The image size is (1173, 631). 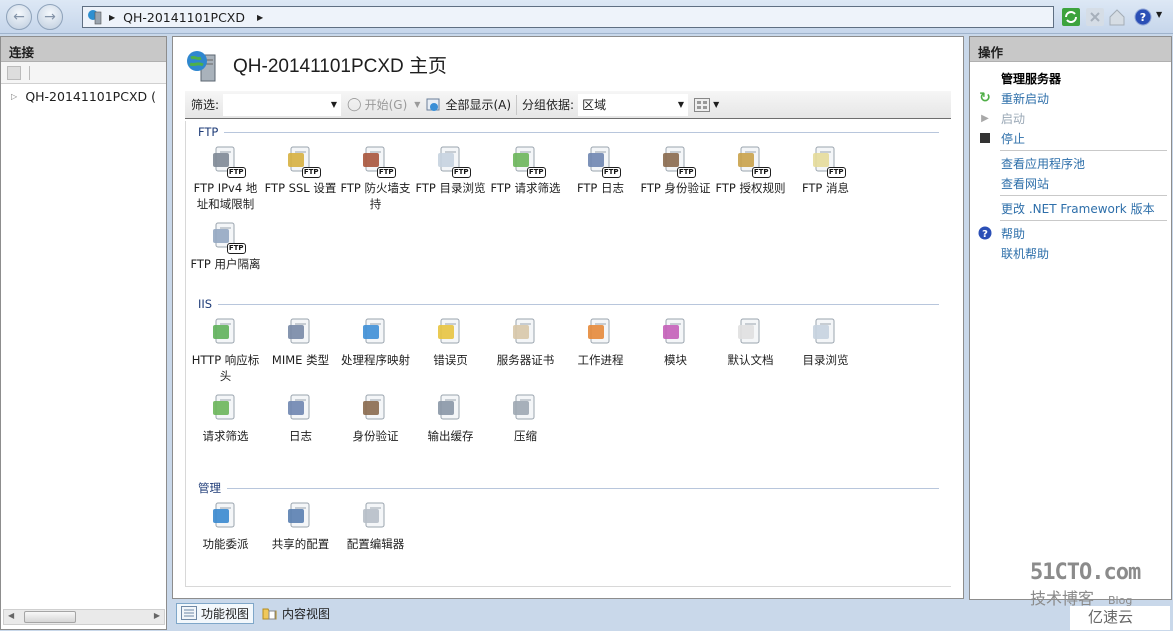 I want to click on certificate-icon, so click(x=526, y=333).